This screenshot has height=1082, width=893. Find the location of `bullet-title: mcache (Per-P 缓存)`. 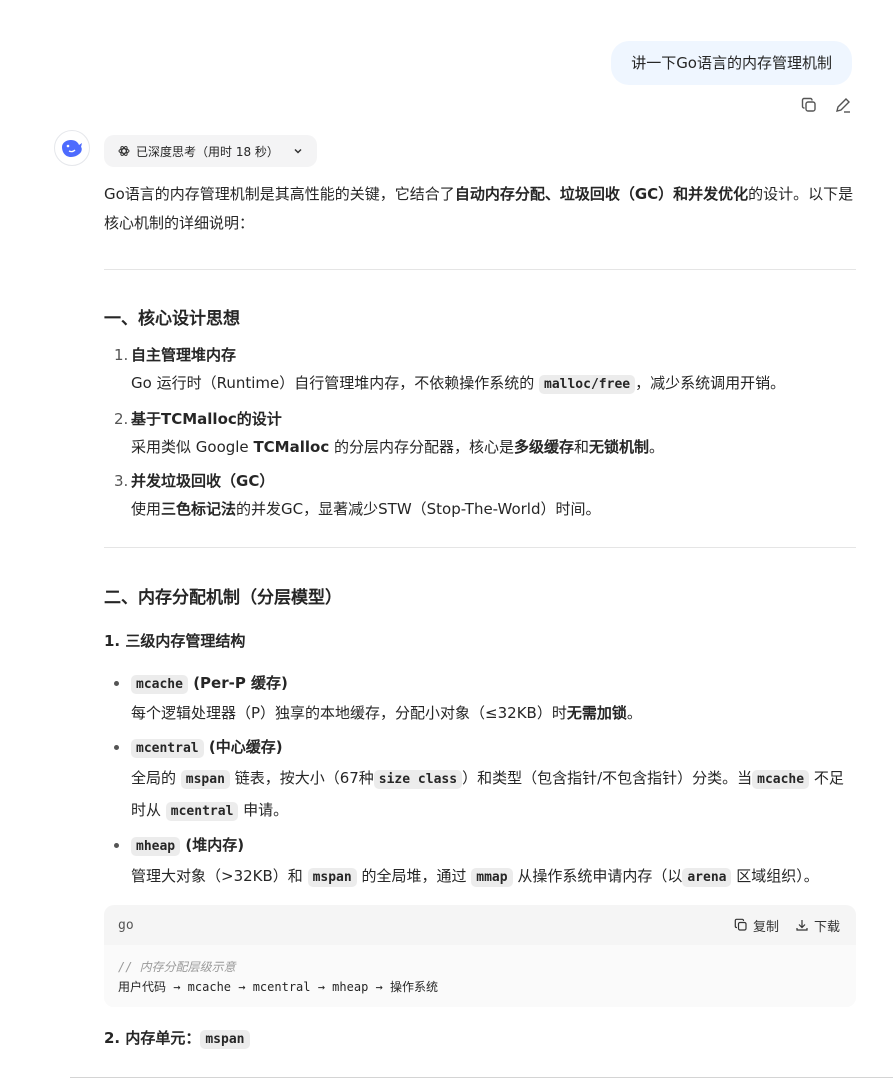

bullet-title: mcache (Per-P 缓存) is located at coordinates (493, 684).